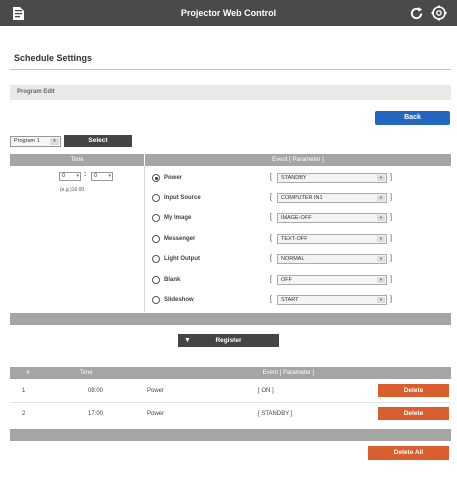 The width and height of the screenshot is (457, 491). I want to click on param-select-light-output: NORMAL ▾, so click(332, 259).